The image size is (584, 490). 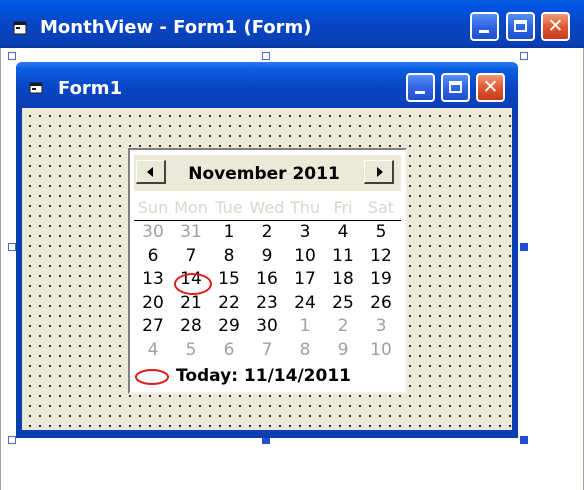 What do you see at coordinates (176, 27) in the screenshot?
I see `designer-window-title: MonthView - Form1 (Form)` at bounding box center [176, 27].